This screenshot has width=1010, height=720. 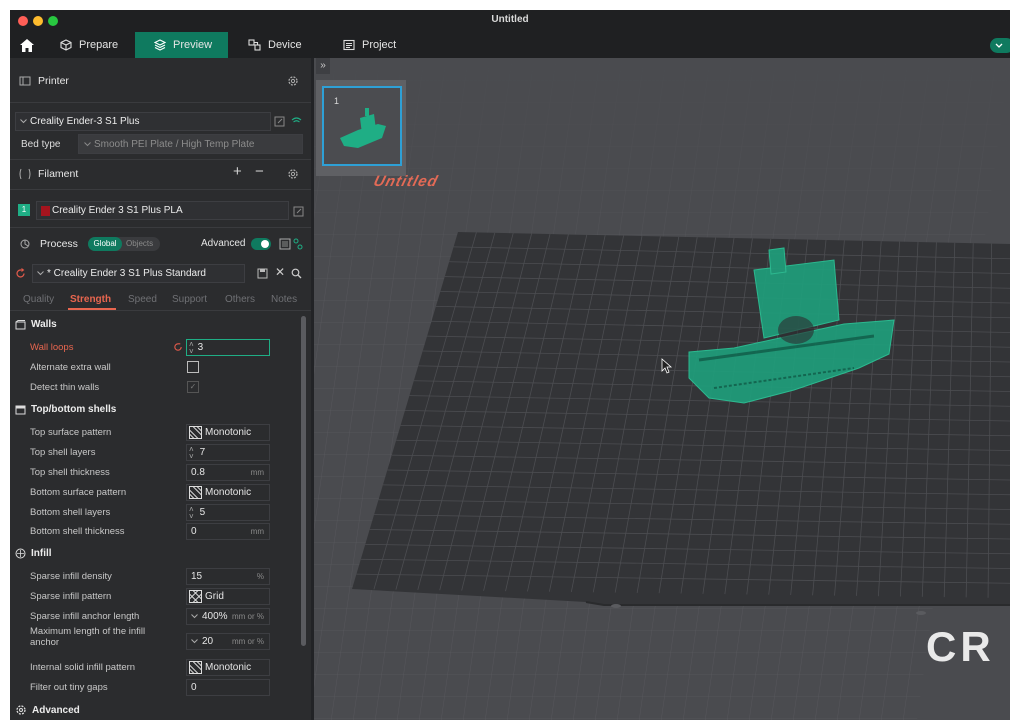 I want to click on filament-color-swatch, so click(x=45, y=211).